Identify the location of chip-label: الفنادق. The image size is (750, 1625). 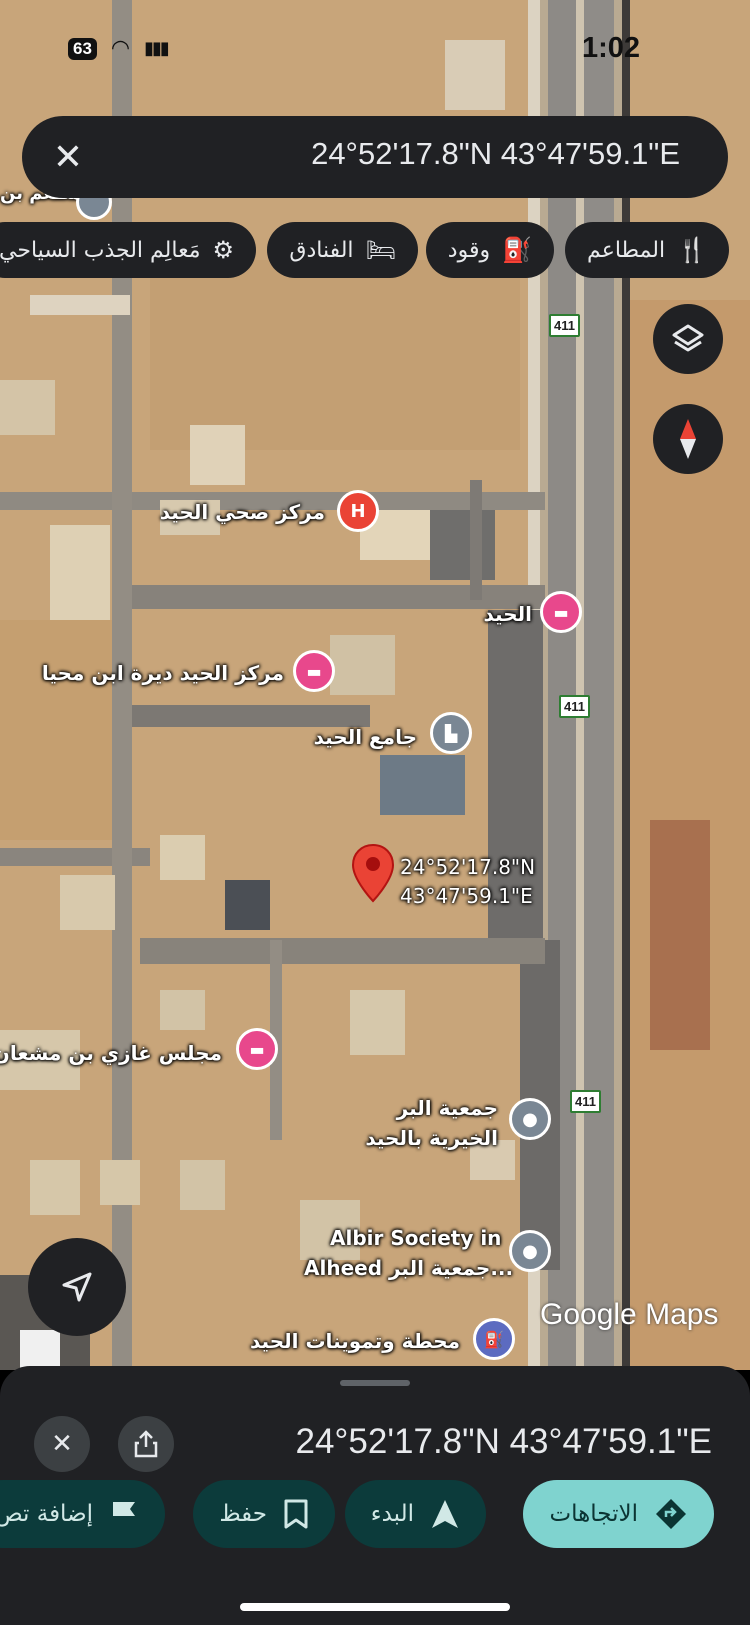
(321, 250).